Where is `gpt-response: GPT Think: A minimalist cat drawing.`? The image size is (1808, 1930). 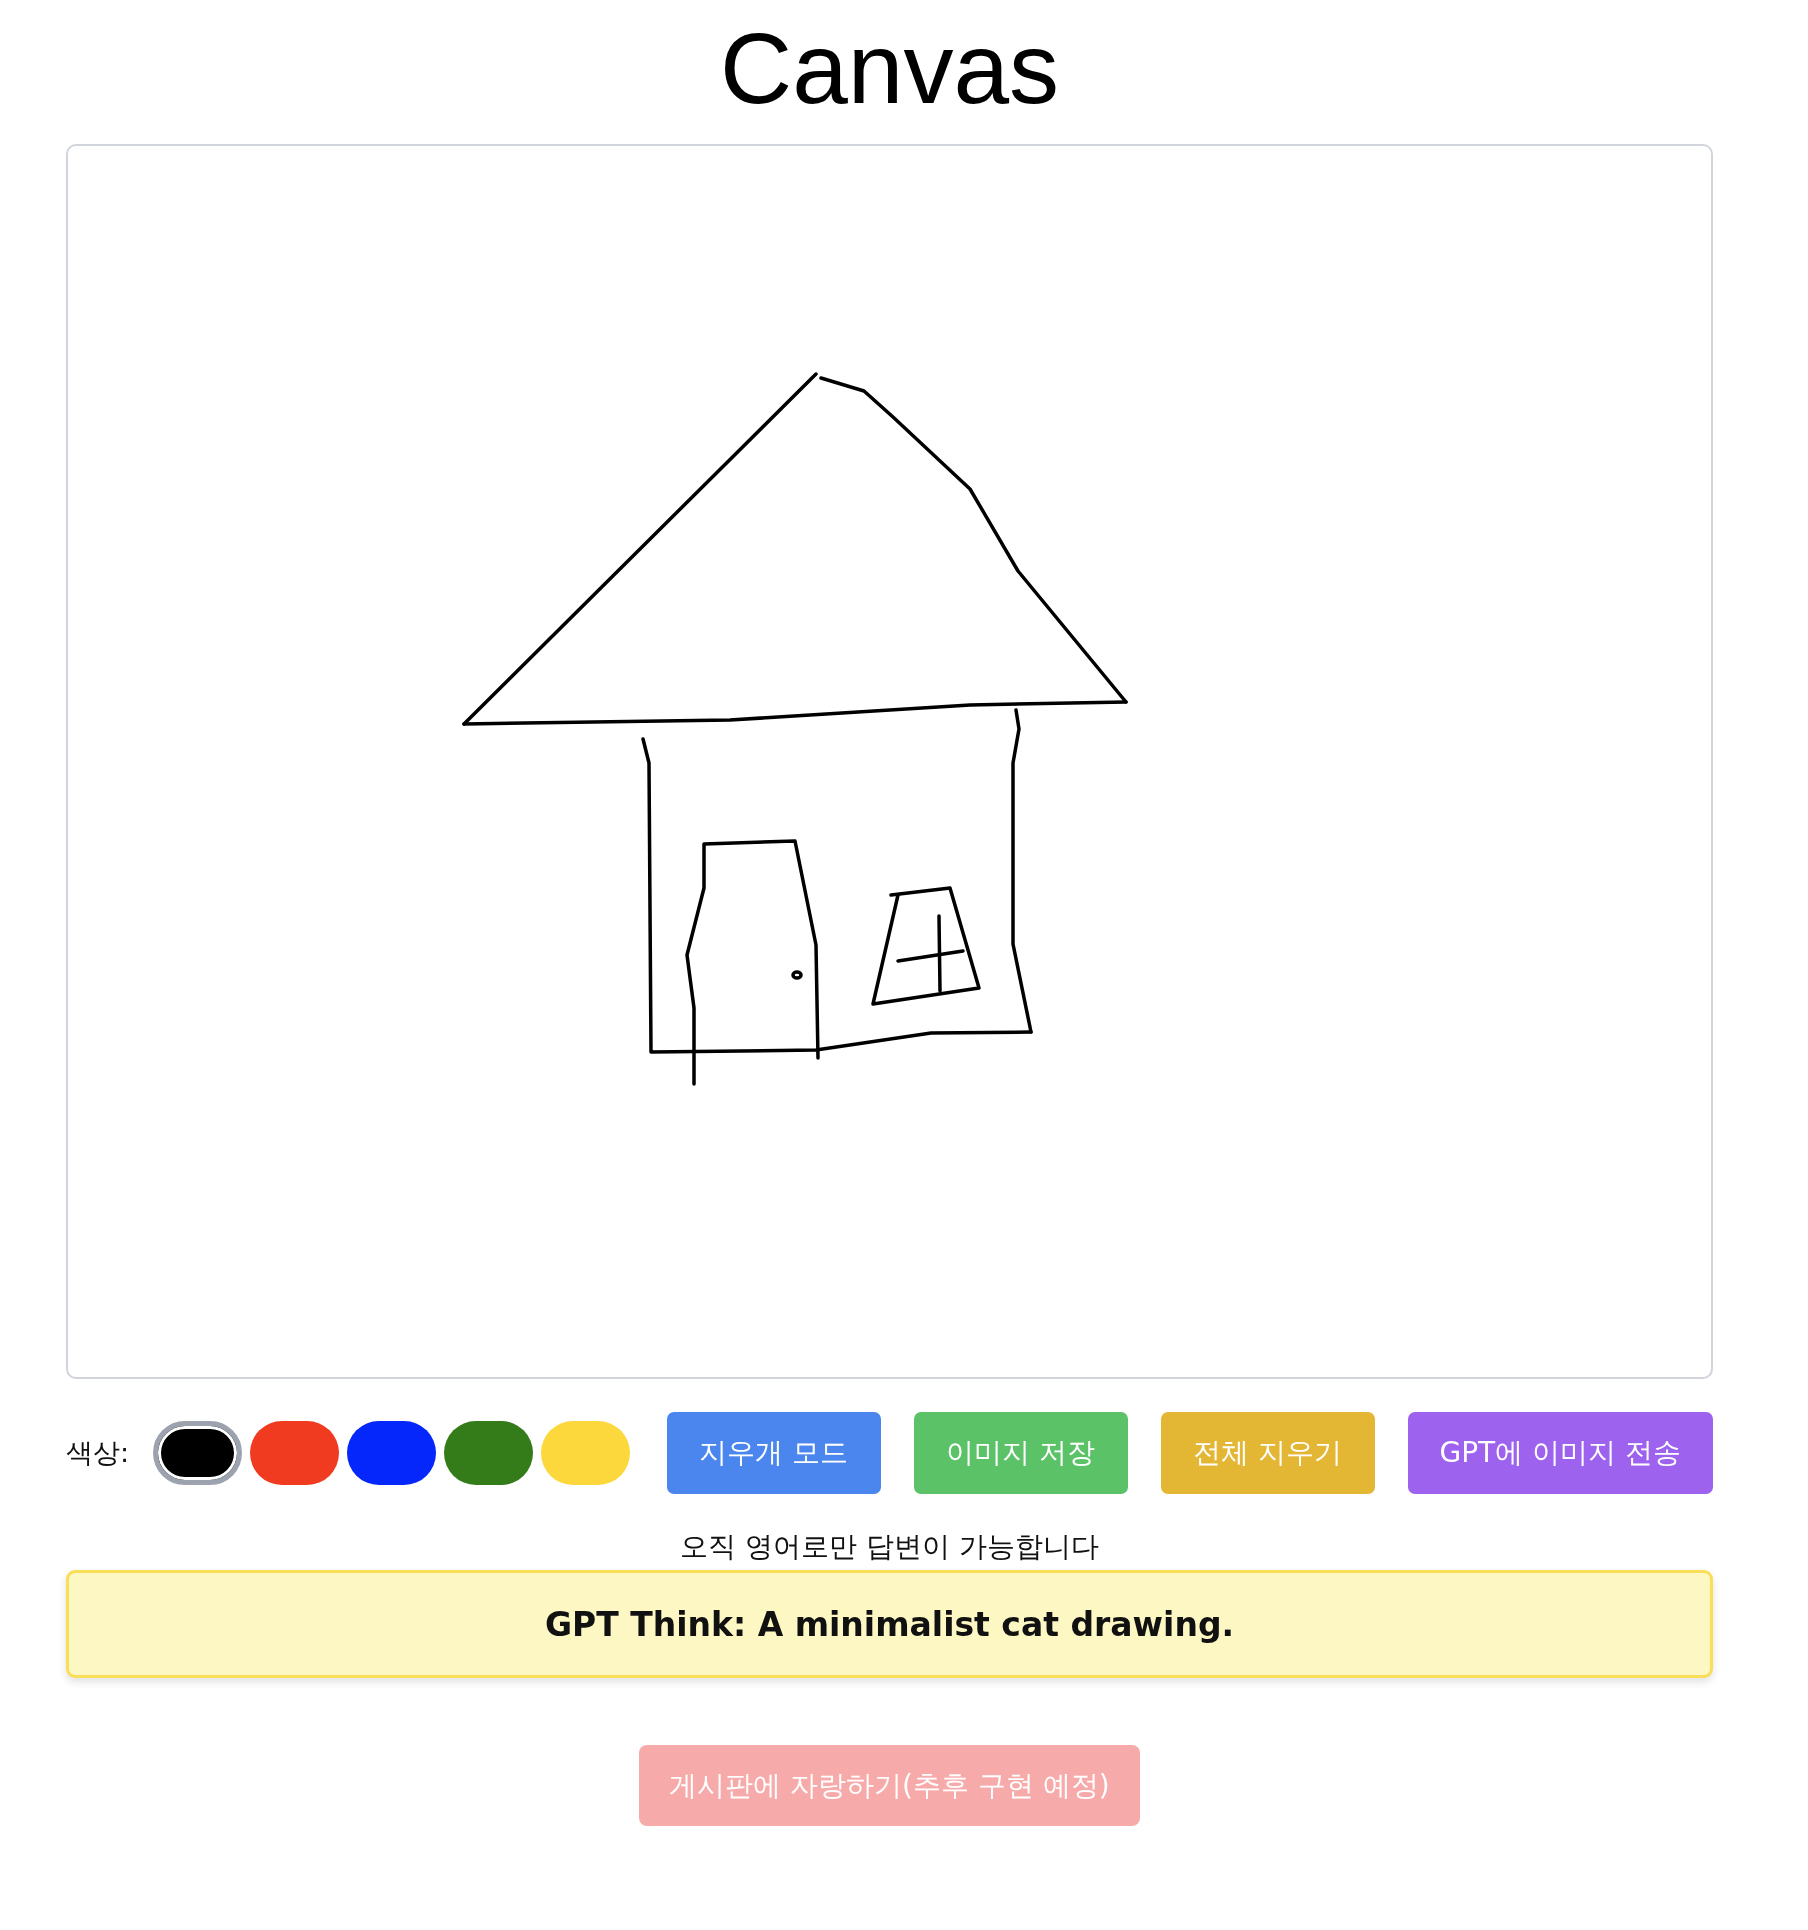
gpt-response: GPT Think: A minimalist cat drawing. is located at coordinates (889, 1624).